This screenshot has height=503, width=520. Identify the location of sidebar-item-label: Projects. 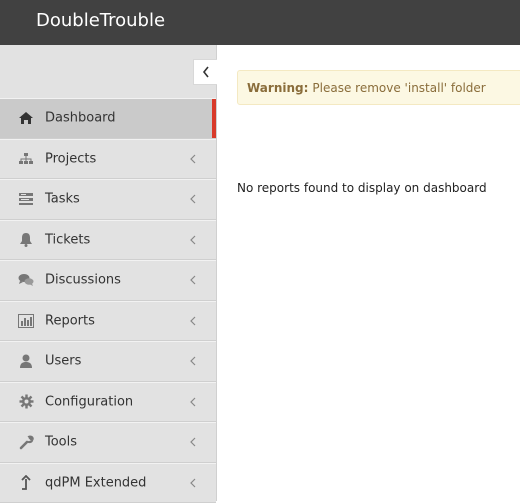
(70, 158).